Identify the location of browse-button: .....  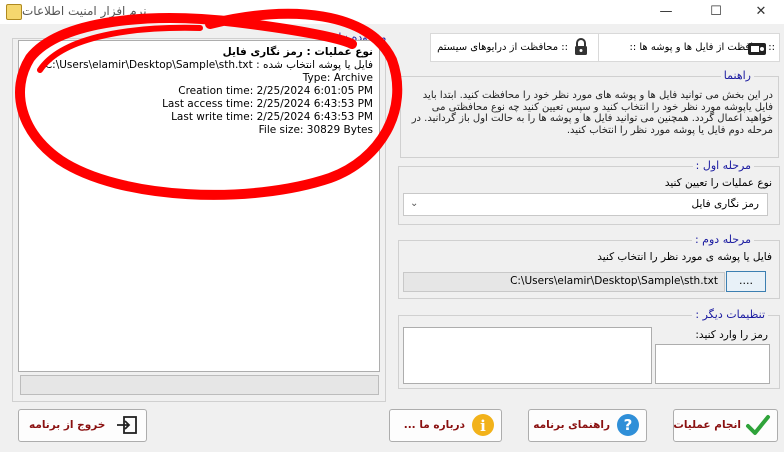
(746, 281).